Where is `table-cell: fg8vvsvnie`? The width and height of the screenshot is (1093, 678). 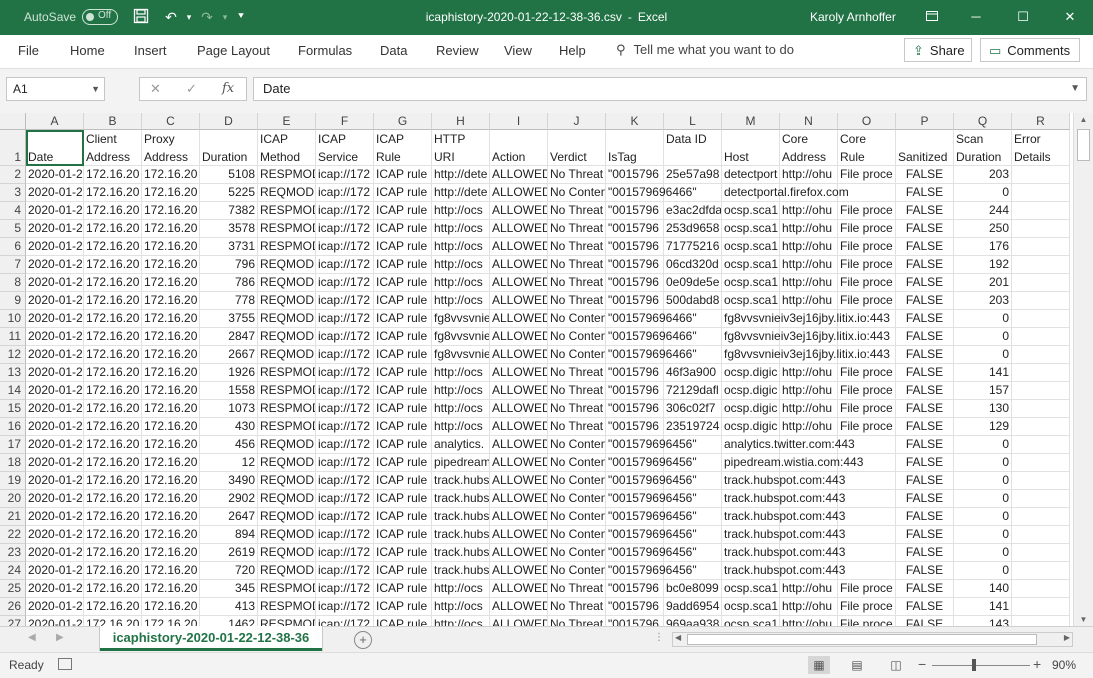 table-cell: fg8vvsvnie is located at coordinates (461, 319).